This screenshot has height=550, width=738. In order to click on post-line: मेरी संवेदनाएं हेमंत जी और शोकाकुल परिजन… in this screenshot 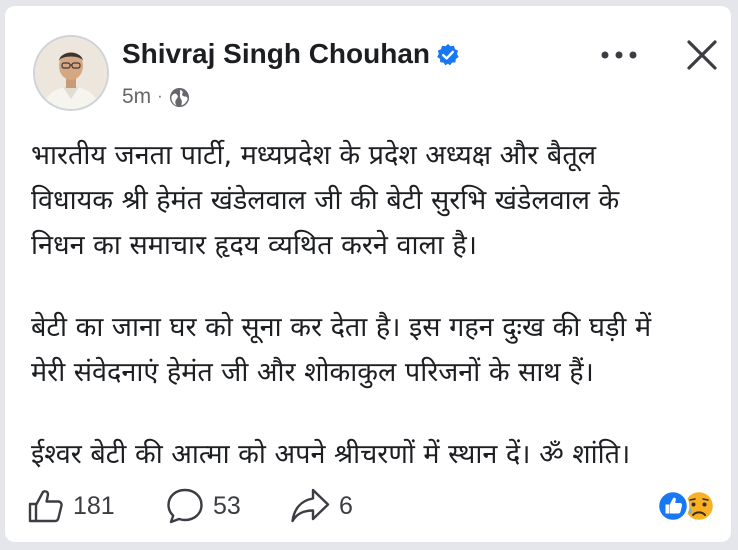, I will do `click(312, 372)`.